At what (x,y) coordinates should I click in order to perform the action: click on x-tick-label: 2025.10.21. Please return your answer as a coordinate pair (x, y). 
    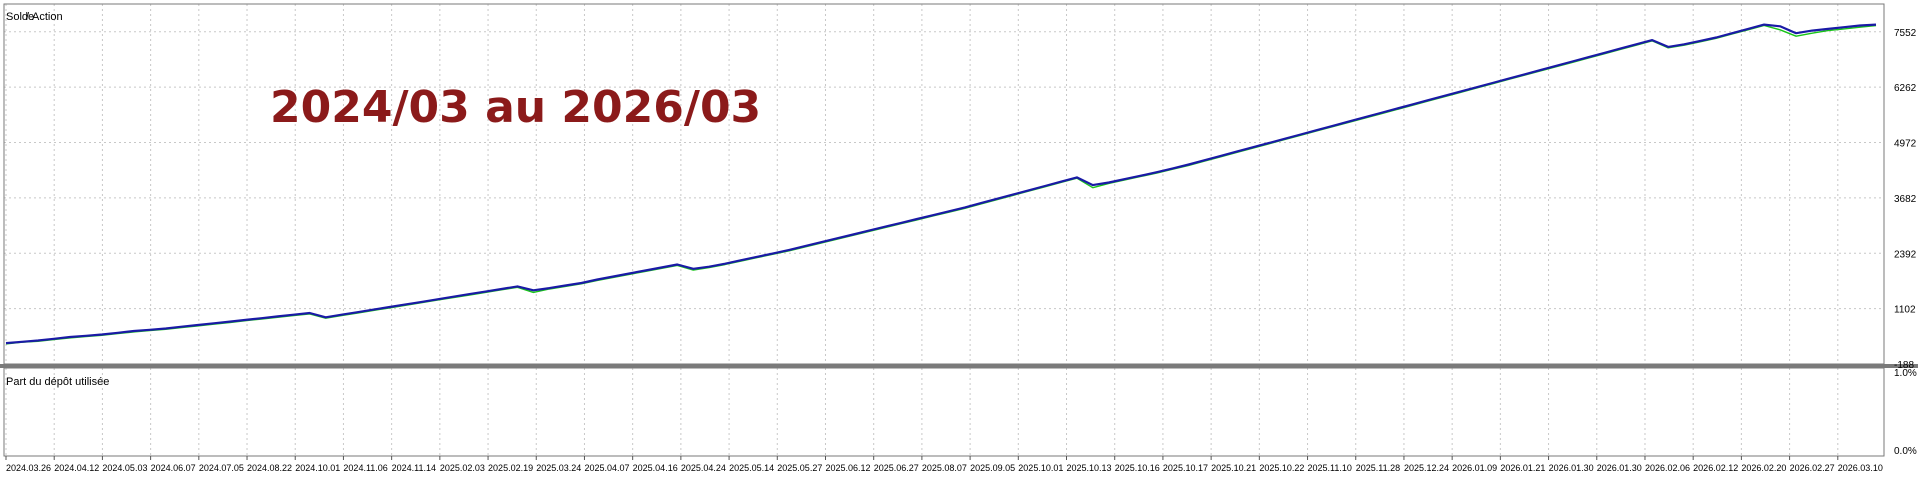
    Looking at the image, I should click on (1233, 468).